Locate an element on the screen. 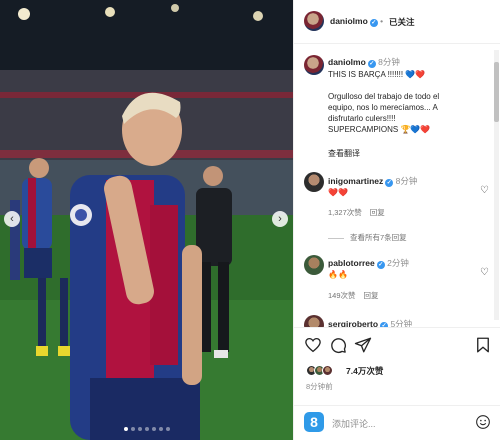 The width and height of the screenshot is (500, 440). like-heart-icon is located at coordinates (313, 345).